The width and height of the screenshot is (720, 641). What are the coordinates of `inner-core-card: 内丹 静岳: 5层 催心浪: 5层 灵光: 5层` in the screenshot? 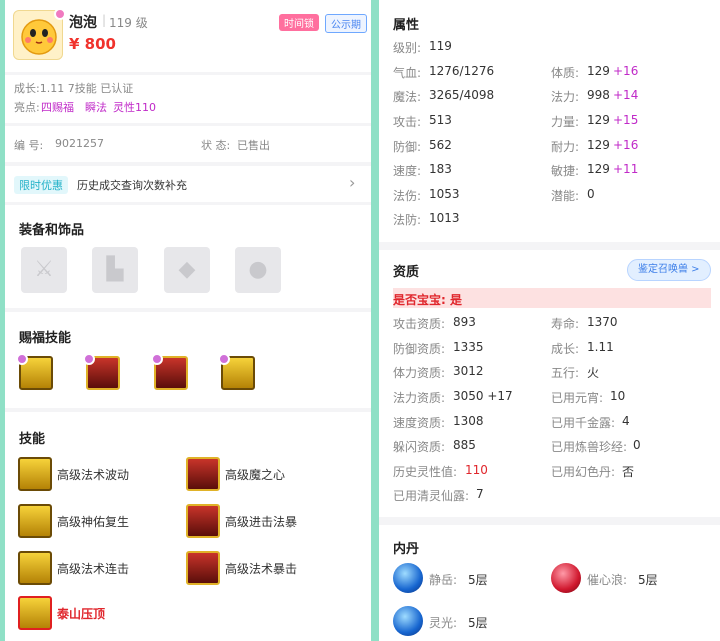 It's located at (549, 583).